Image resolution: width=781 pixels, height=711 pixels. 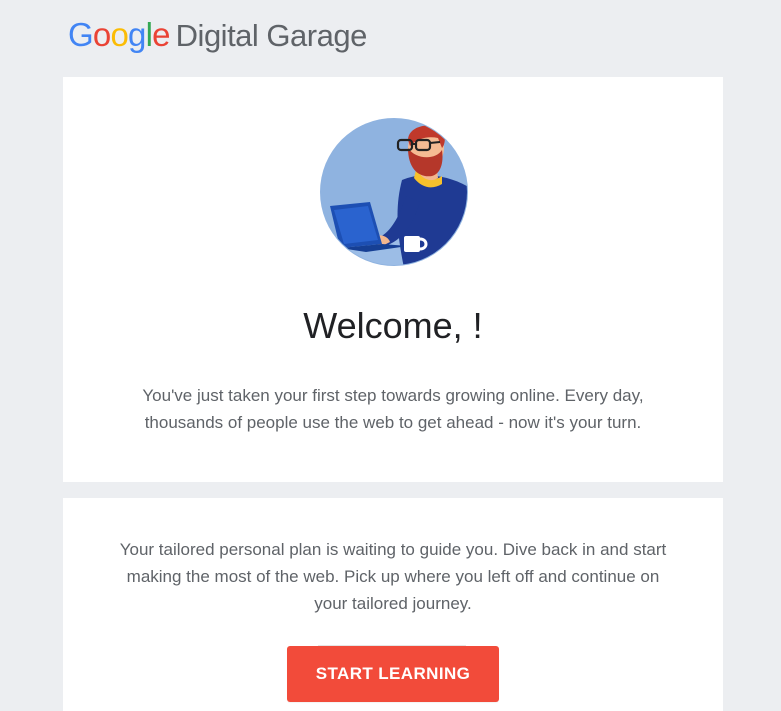 I want to click on logo-letter: G, so click(x=81, y=34).